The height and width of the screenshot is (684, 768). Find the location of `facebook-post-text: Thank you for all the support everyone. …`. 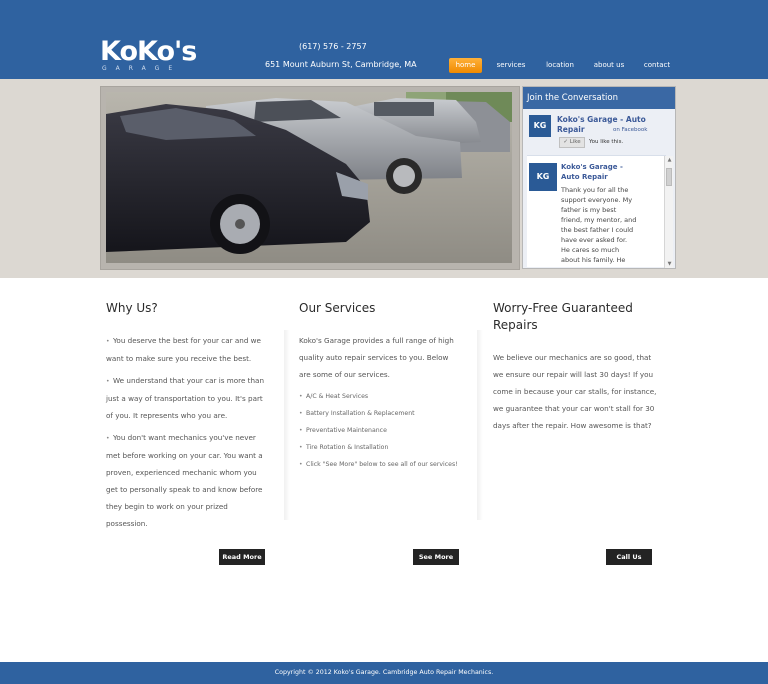

facebook-post-text: Thank you for all the support everyone. … is located at coordinates (599, 226).